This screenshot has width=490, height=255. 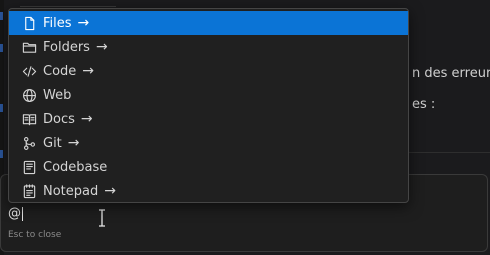 What do you see at coordinates (29, 95) in the screenshot?
I see `globe-icon` at bounding box center [29, 95].